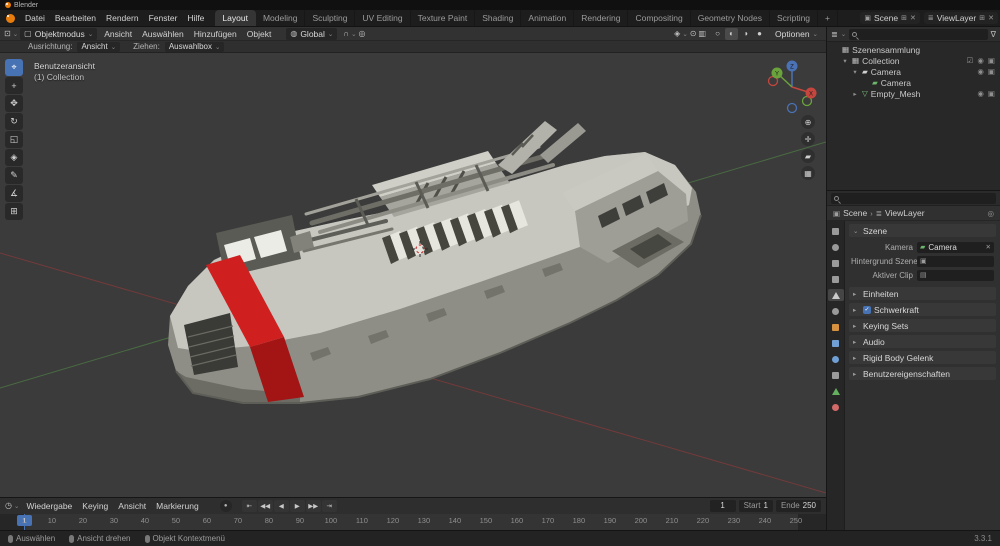 The image size is (1000, 546). What do you see at coordinates (836, 263) in the screenshot?
I see `output-tab` at bounding box center [836, 263].